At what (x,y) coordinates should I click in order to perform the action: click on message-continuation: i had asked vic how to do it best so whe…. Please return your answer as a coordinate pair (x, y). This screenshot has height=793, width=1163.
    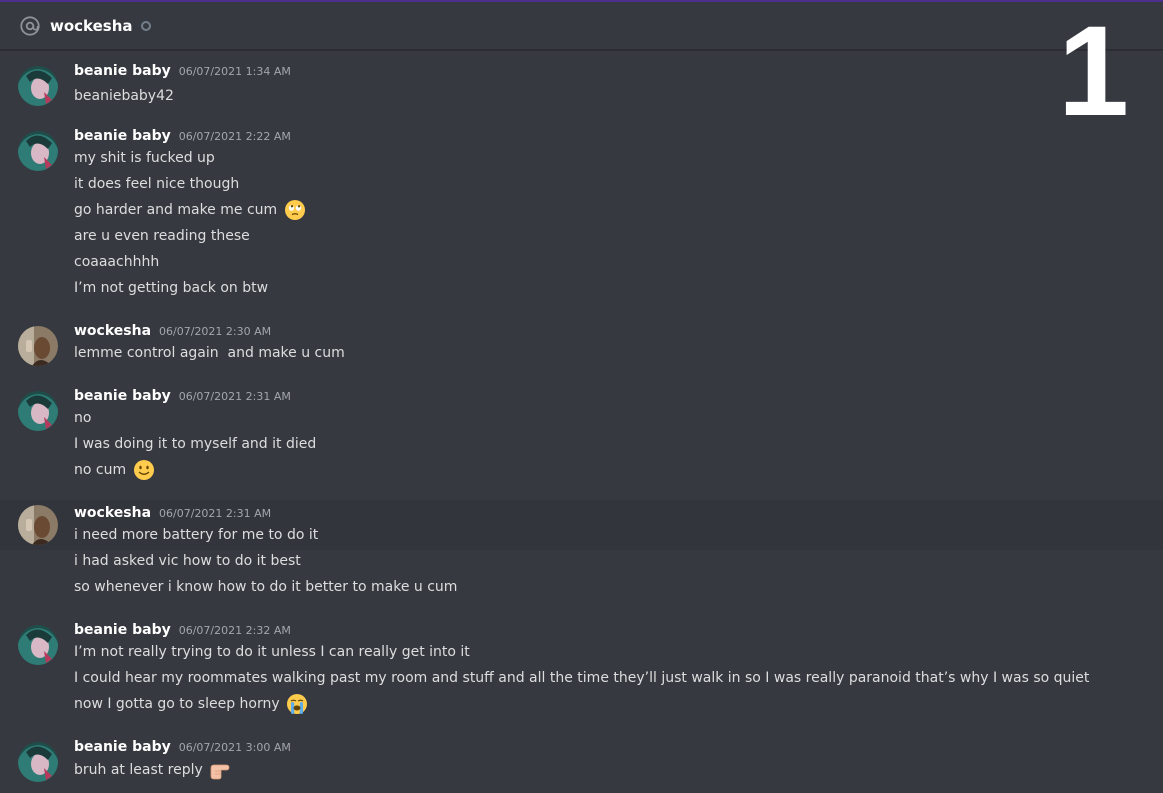
    Looking at the image, I should click on (581, 576).